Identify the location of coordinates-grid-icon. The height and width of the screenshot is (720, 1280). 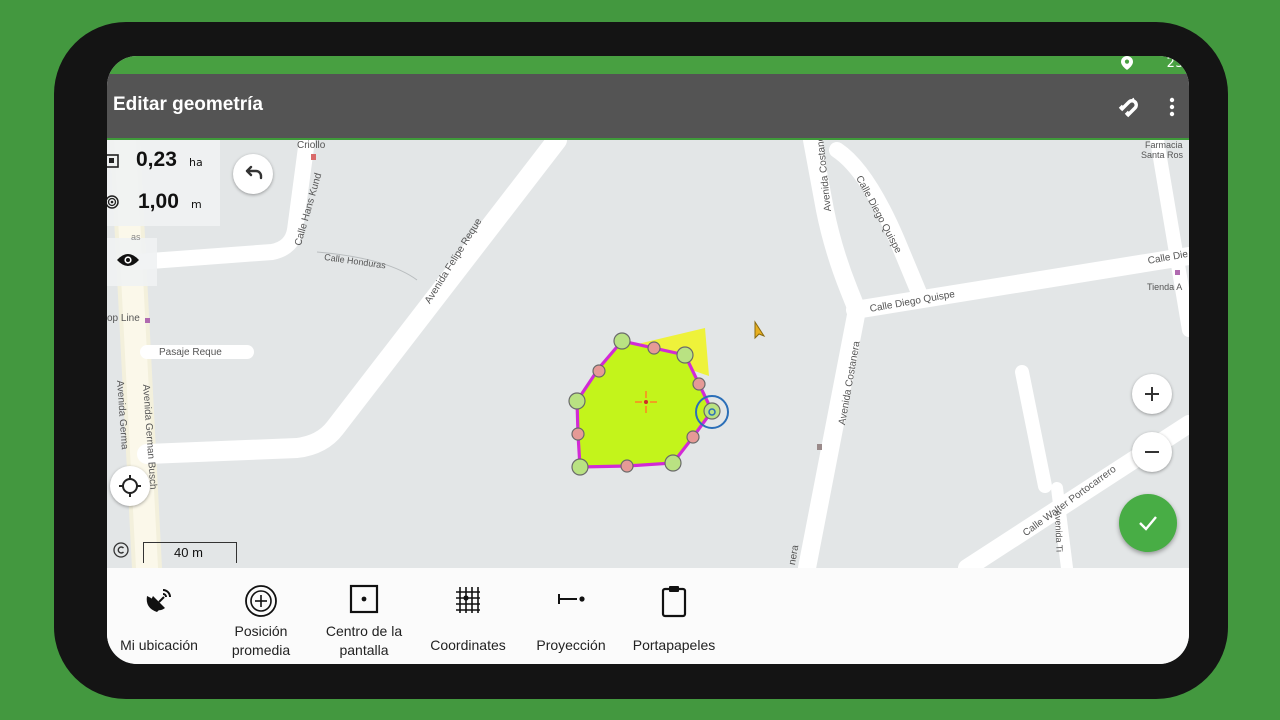
(468, 600).